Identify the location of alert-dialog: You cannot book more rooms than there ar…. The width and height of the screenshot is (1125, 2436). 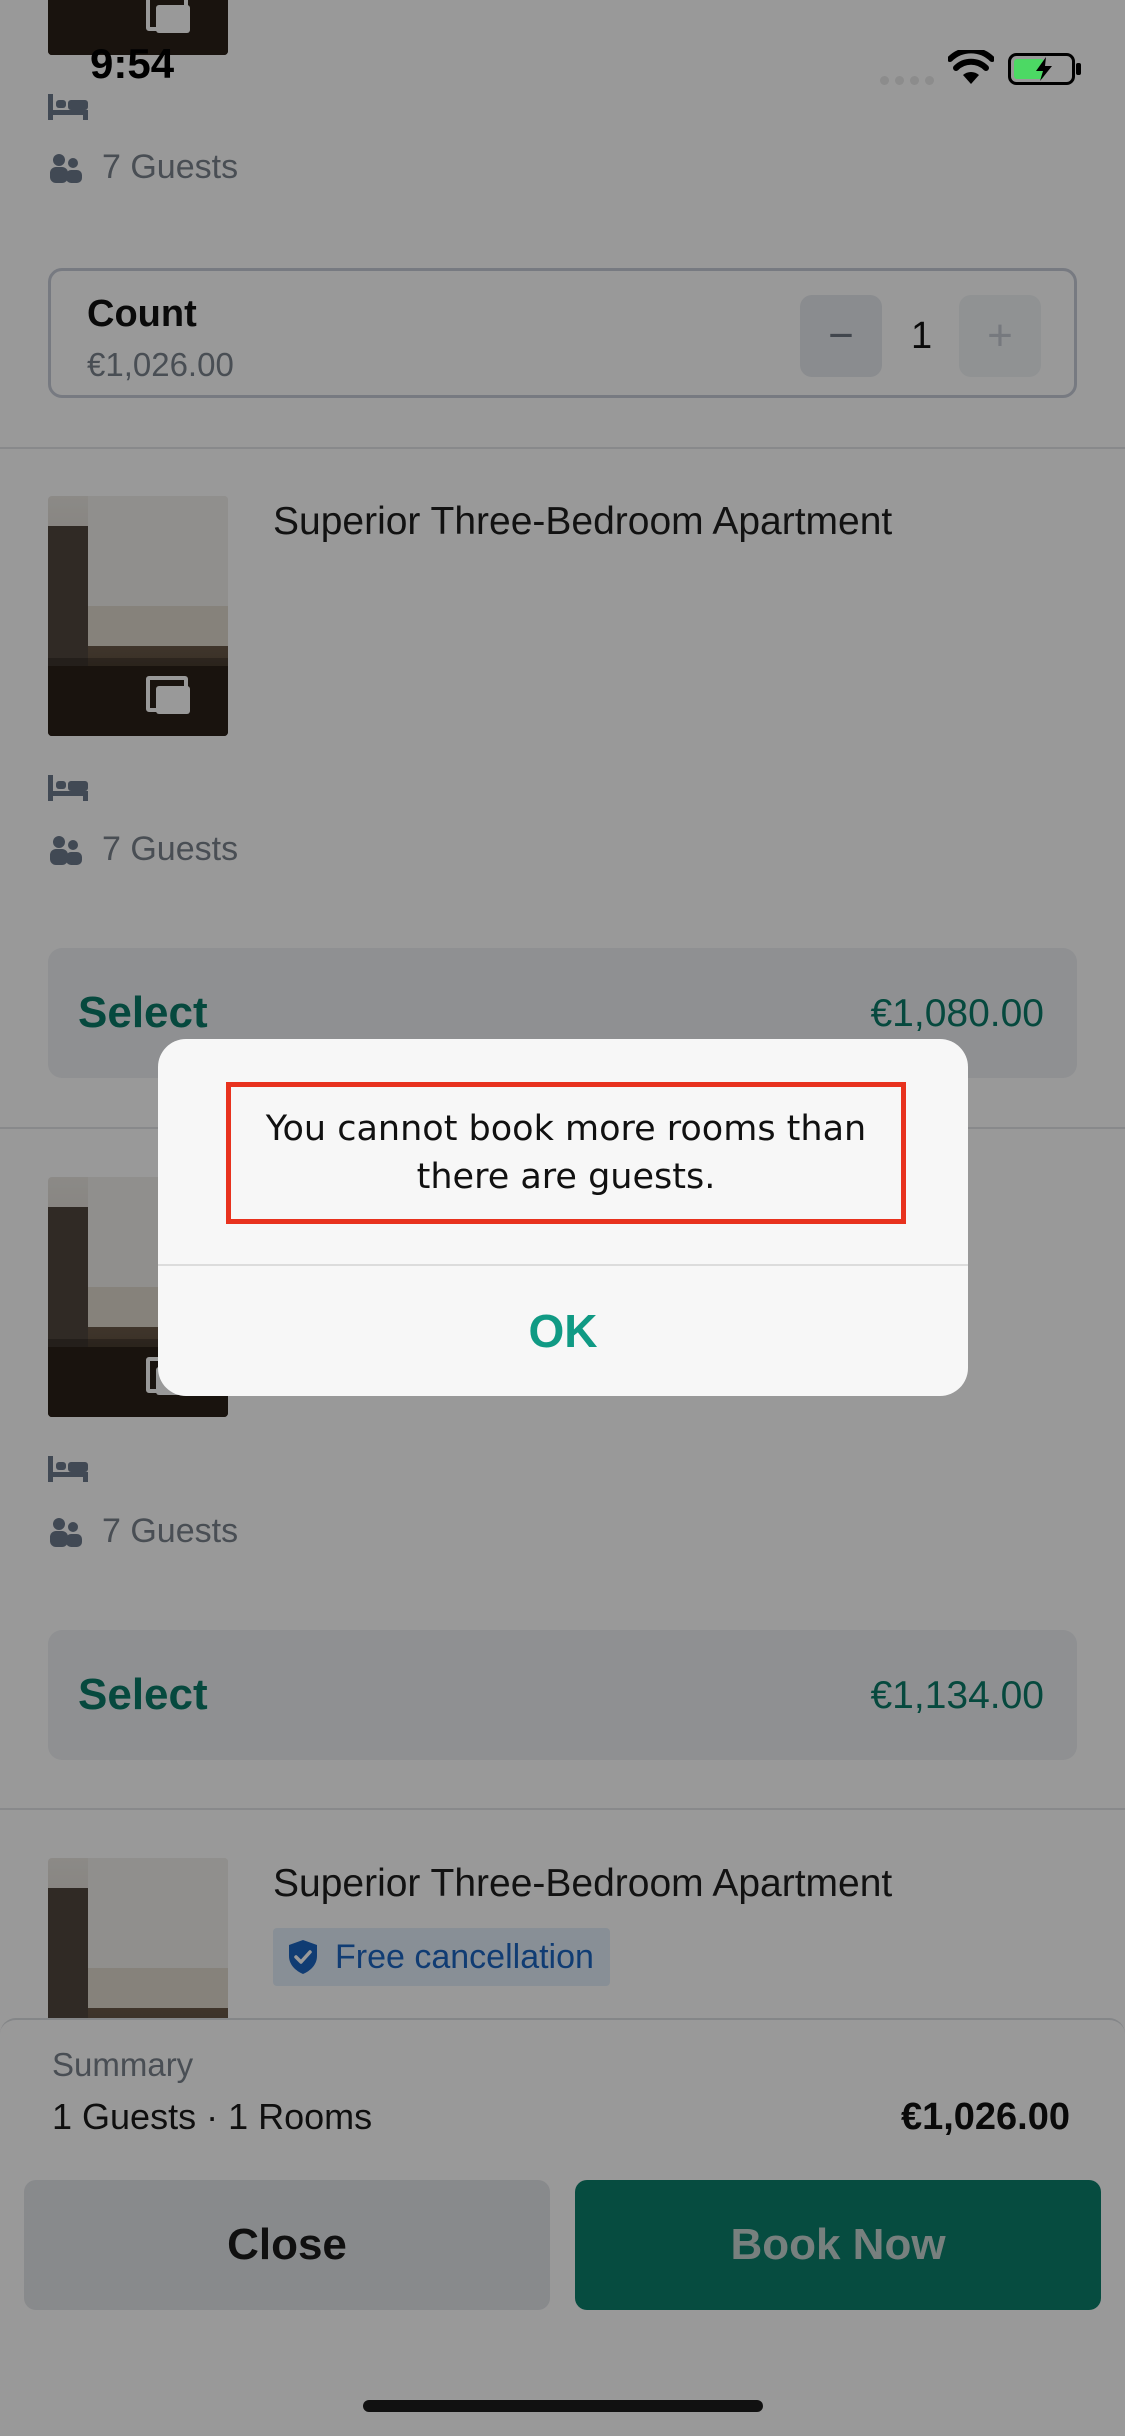
(563, 1217).